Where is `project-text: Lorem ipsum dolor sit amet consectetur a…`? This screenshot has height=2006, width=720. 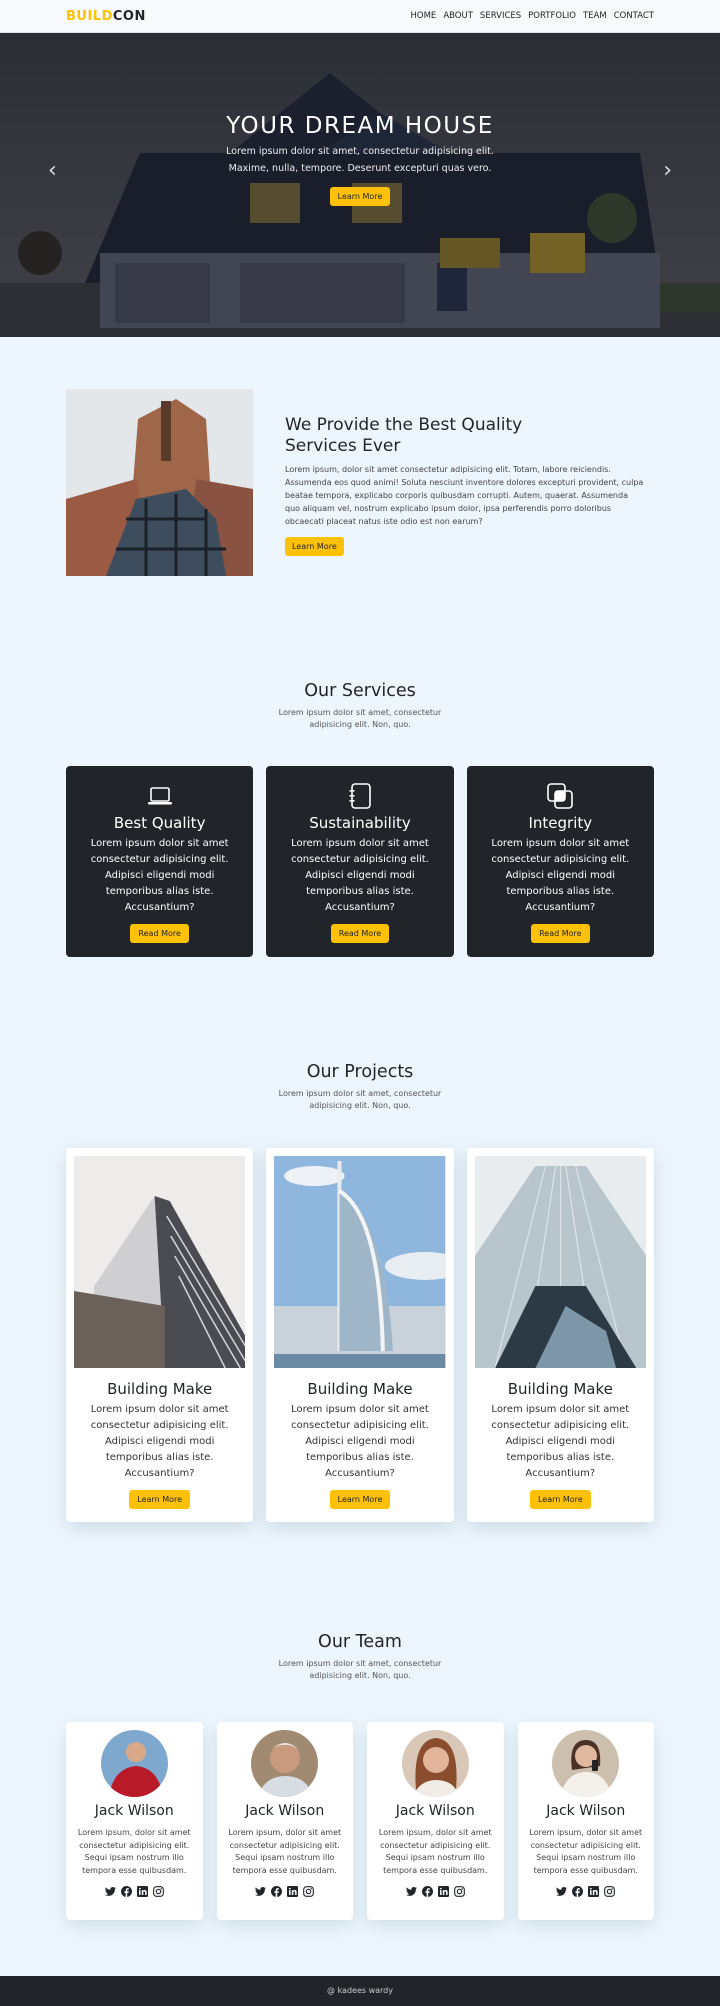 project-text: Lorem ipsum dolor sit amet consectetur a… is located at coordinates (360, 1441).